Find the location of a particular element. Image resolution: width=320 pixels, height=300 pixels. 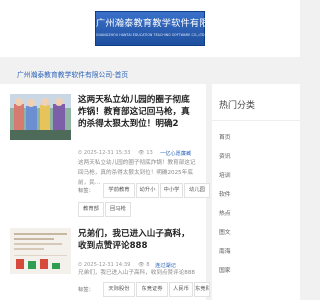

eye-icon: 👁 is located at coordinates (141, 153).